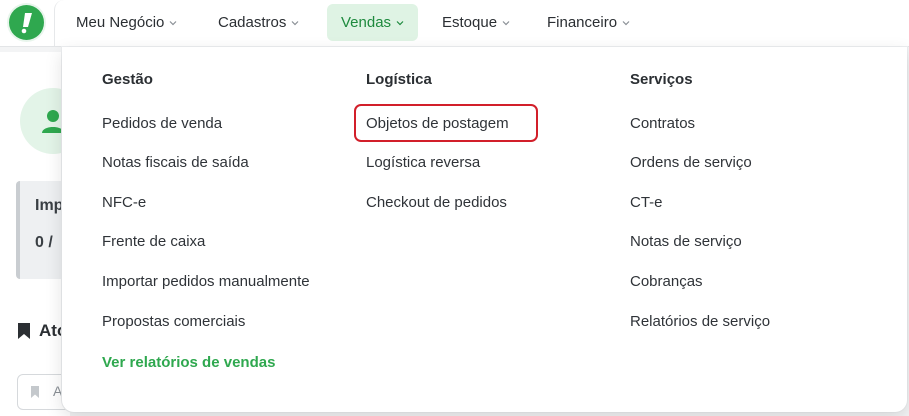  Describe the element at coordinates (175, 163) in the screenshot. I see `menu-item-notas-fiscais-de-saida: Notas fiscais de saída` at that location.